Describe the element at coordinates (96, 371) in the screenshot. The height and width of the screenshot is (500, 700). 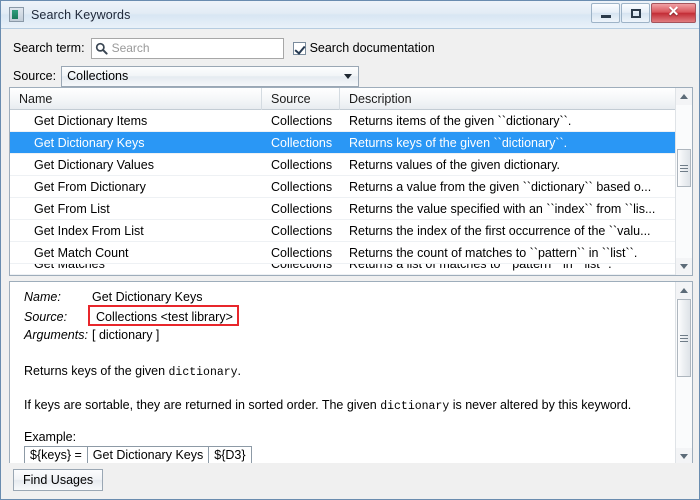
I see `doc-text: Returns keys of the given` at that location.